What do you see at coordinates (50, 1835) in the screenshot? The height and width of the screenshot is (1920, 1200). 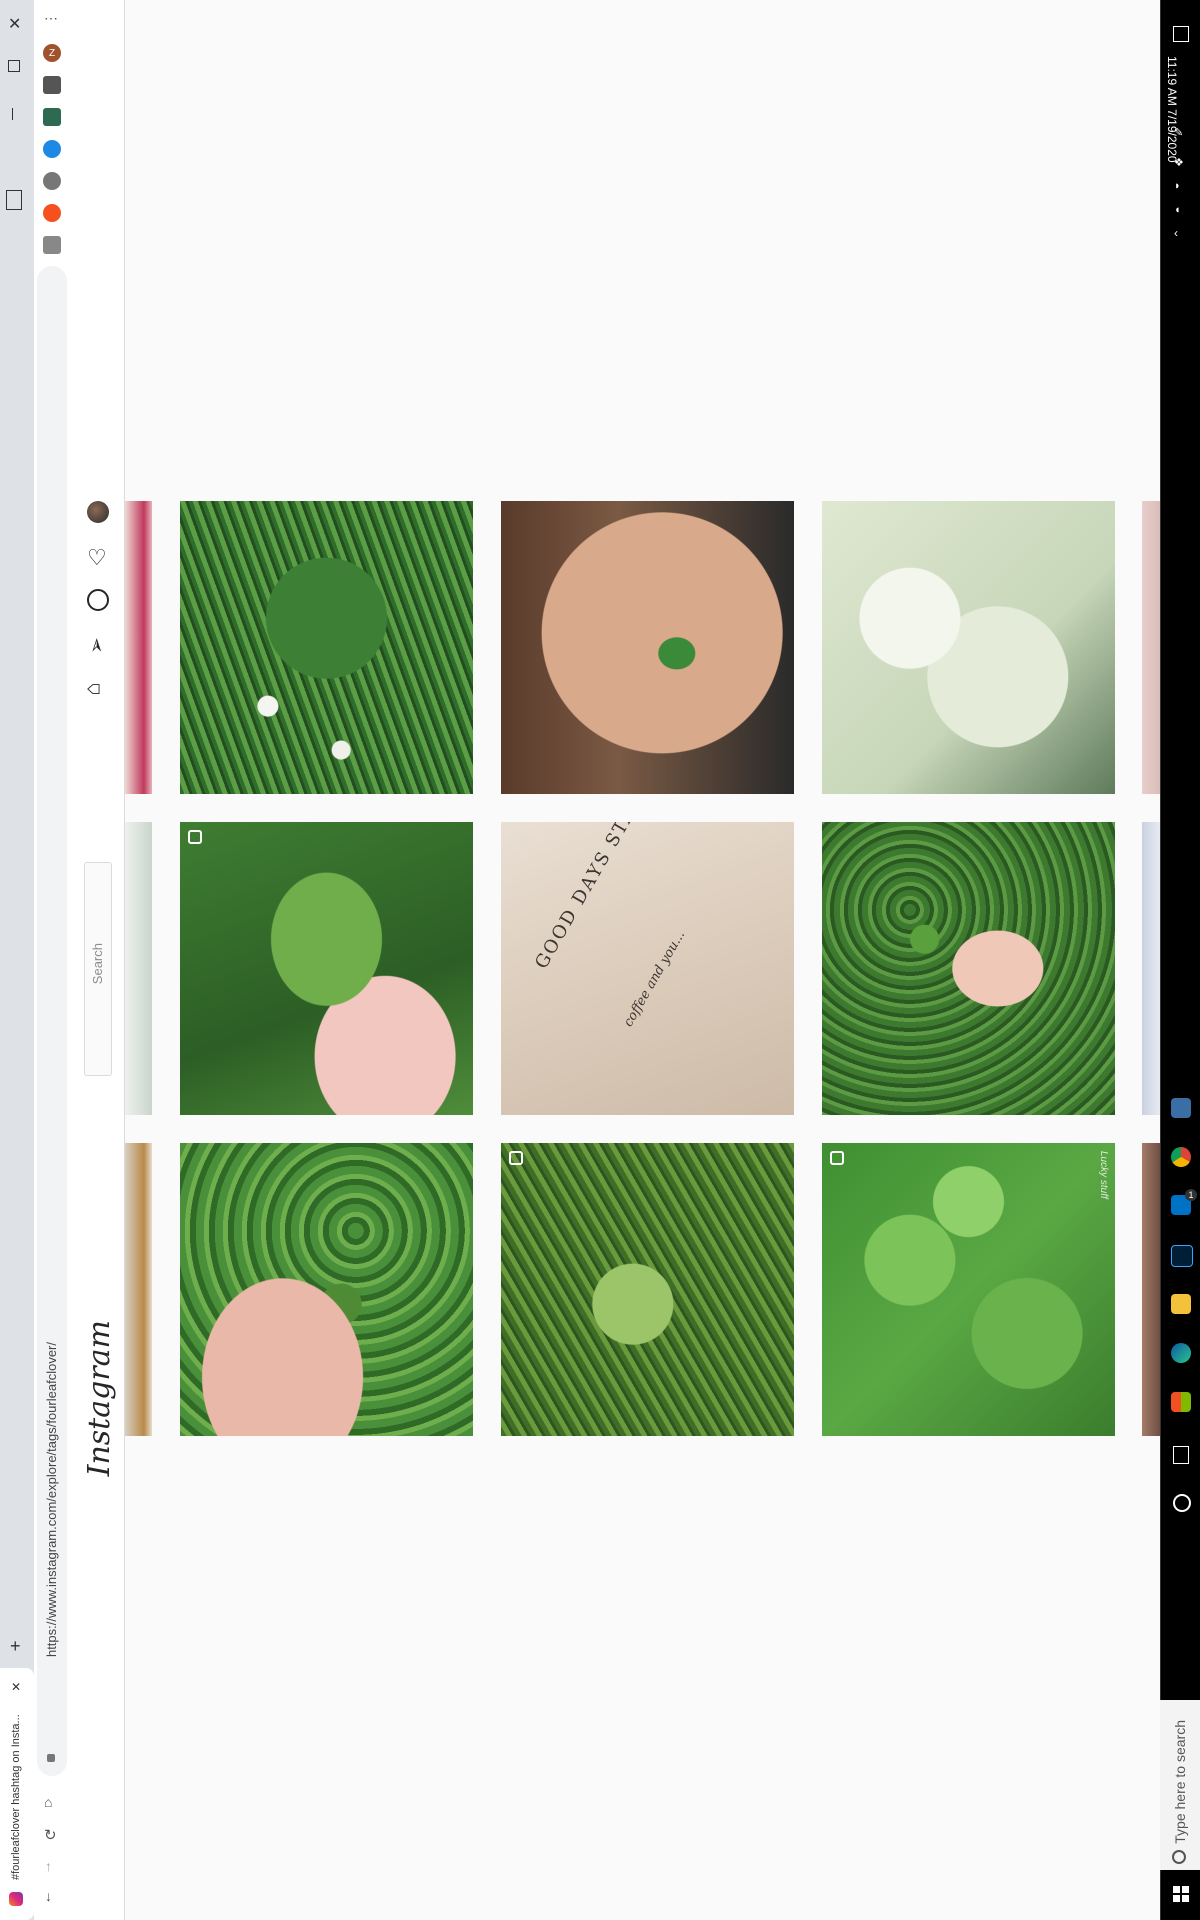 I see `reload-button: ↻` at bounding box center [50, 1835].